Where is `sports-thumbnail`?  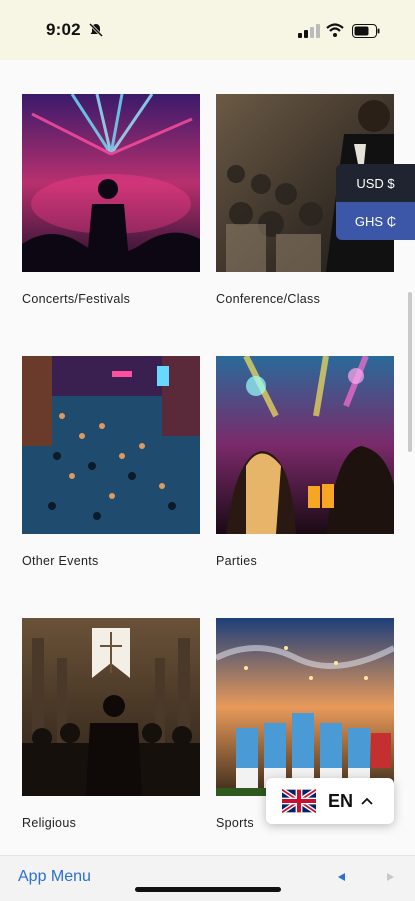 sports-thumbnail is located at coordinates (305, 707).